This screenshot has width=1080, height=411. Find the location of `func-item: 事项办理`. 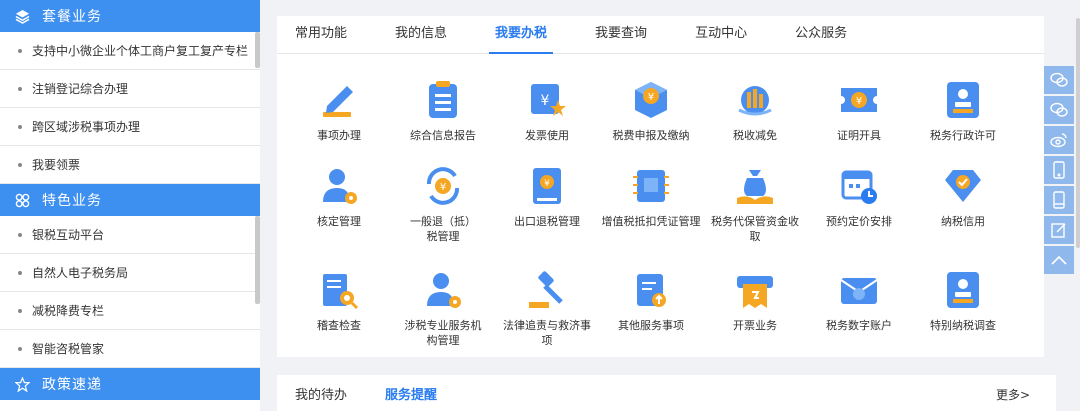

func-item: 事项办理 is located at coordinates (339, 110).